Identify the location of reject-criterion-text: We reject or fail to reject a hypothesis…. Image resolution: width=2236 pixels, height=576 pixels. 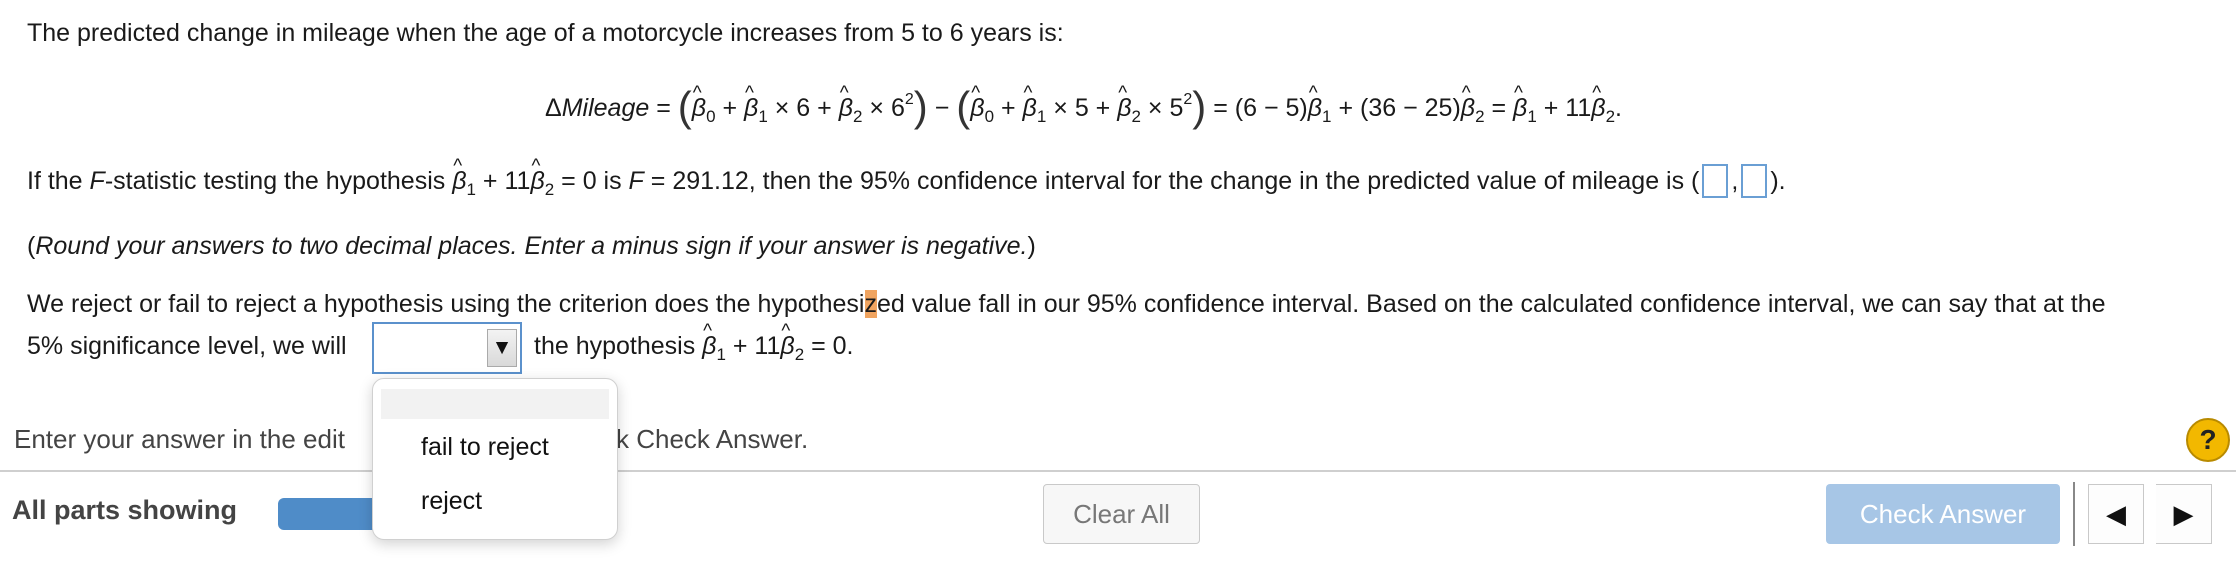
(1066, 304).